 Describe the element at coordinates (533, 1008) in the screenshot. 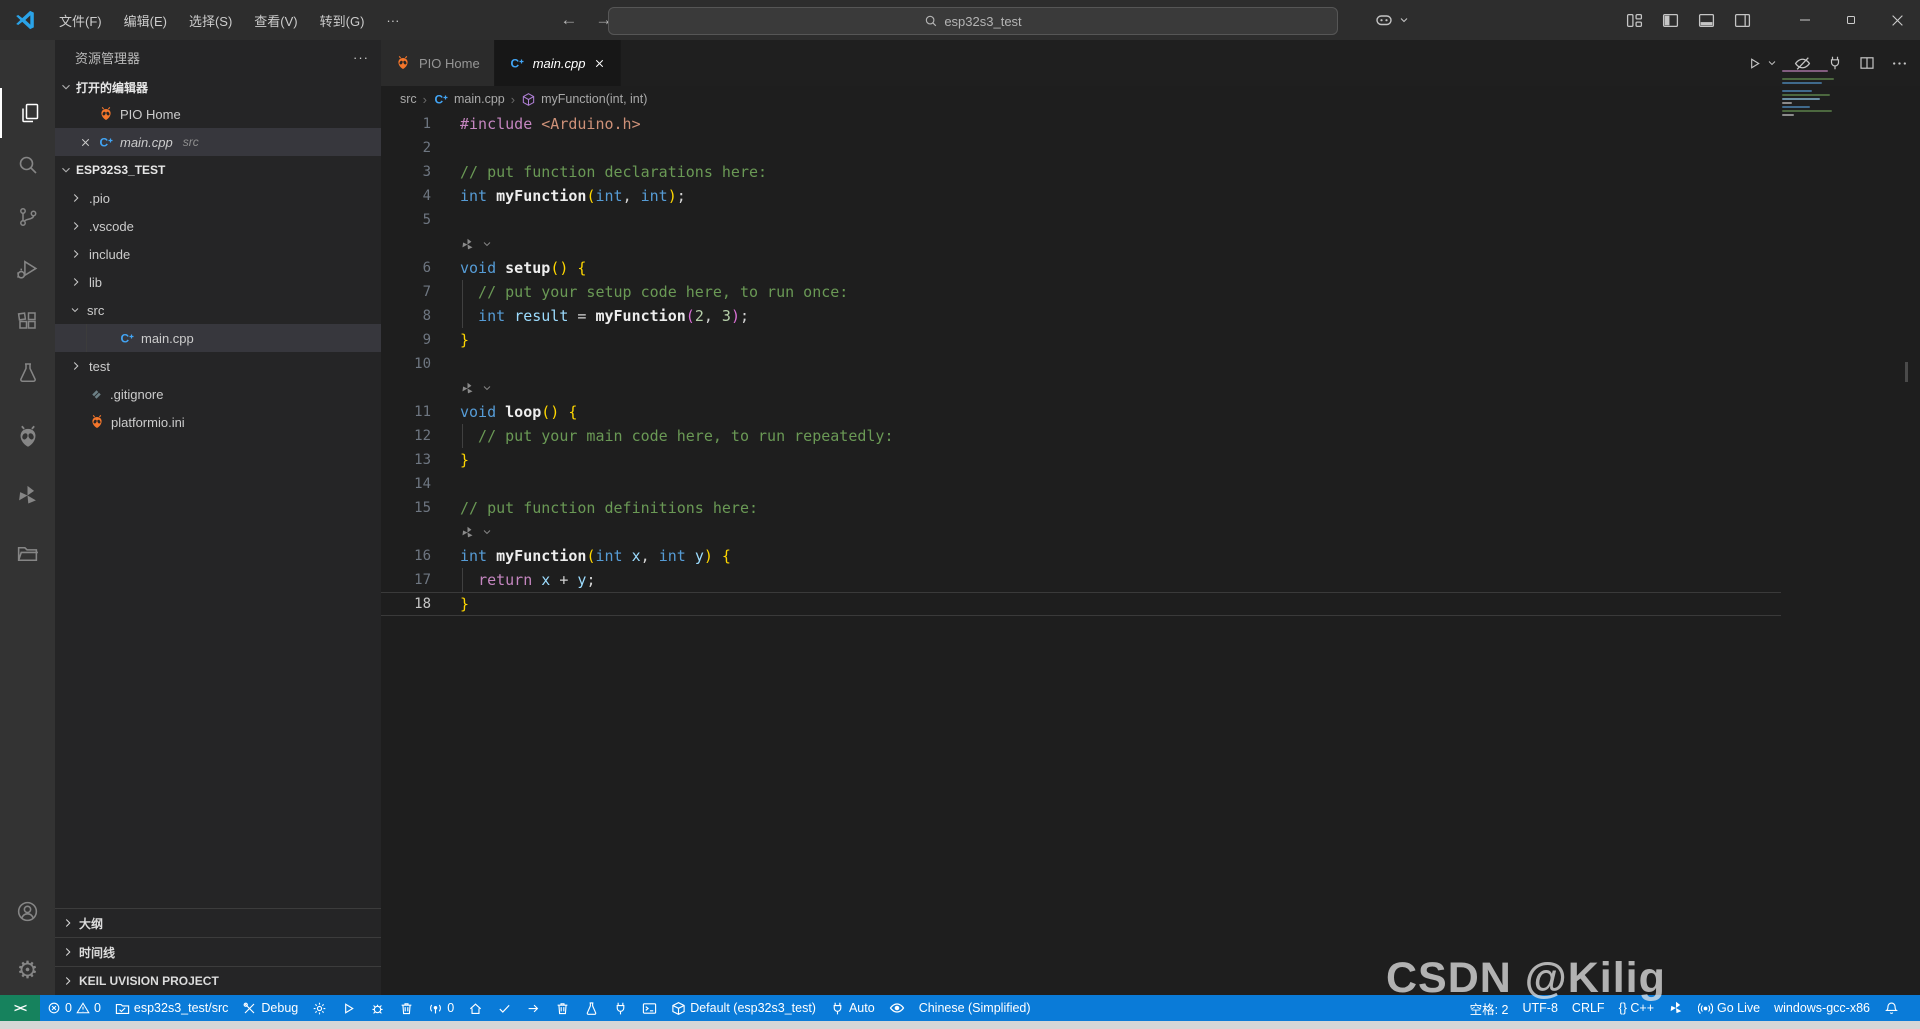

I see `status-item-pio-upload` at that location.